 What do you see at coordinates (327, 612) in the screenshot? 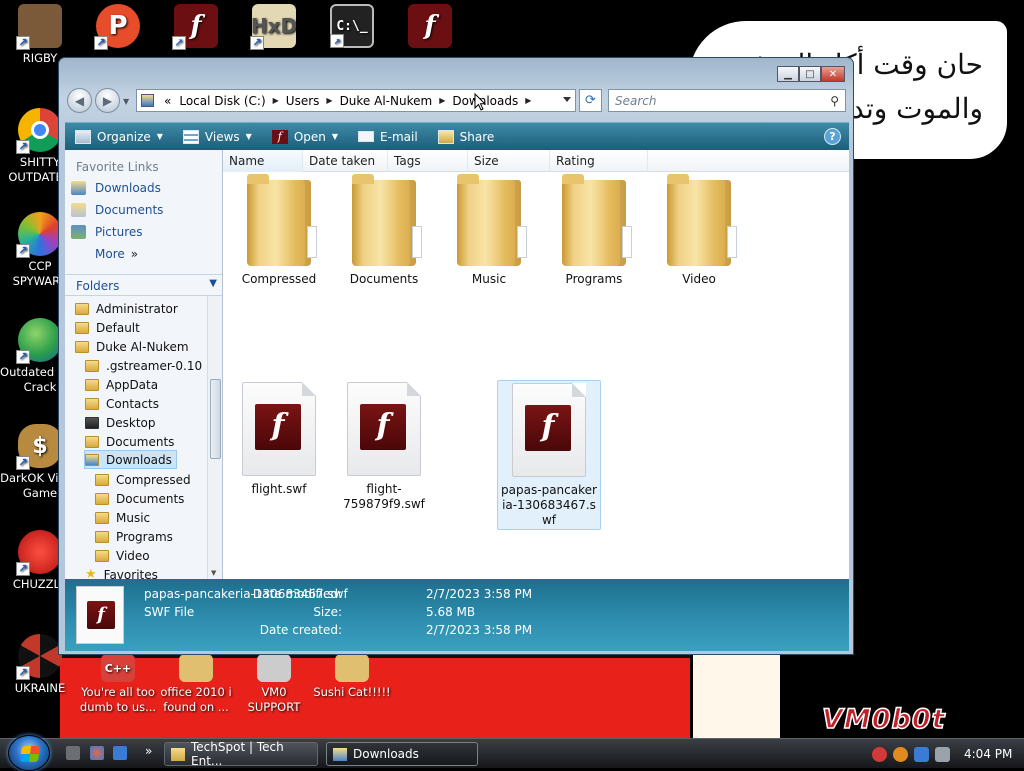
I see `detail-size-label: Size:` at bounding box center [327, 612].